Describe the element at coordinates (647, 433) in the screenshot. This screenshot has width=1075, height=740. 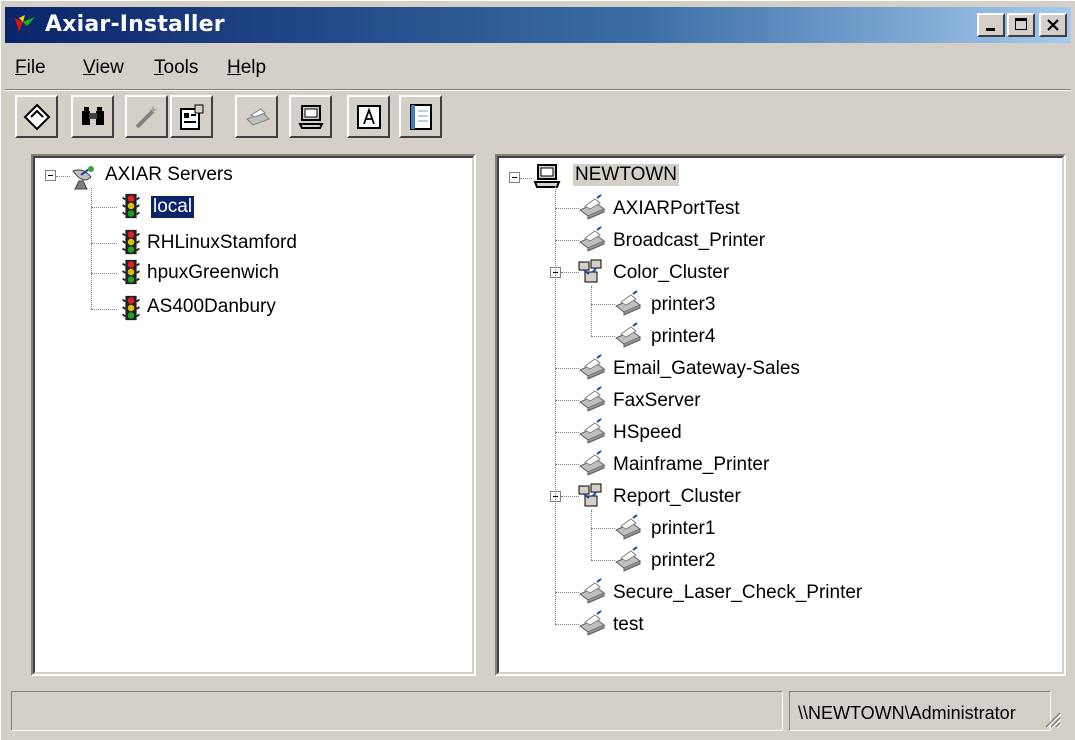
I see `printer-item: HSpeed` at that location.